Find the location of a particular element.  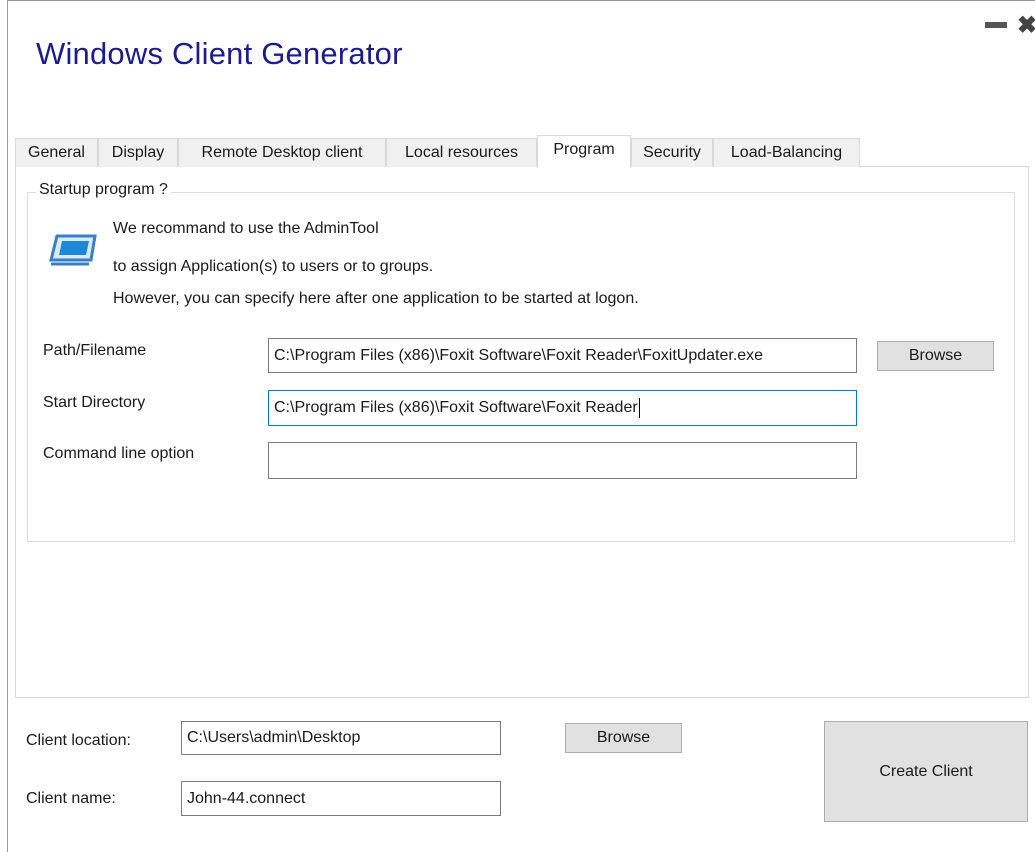

tab-label: Remote Desktop client is located at coordinates (282, 152).